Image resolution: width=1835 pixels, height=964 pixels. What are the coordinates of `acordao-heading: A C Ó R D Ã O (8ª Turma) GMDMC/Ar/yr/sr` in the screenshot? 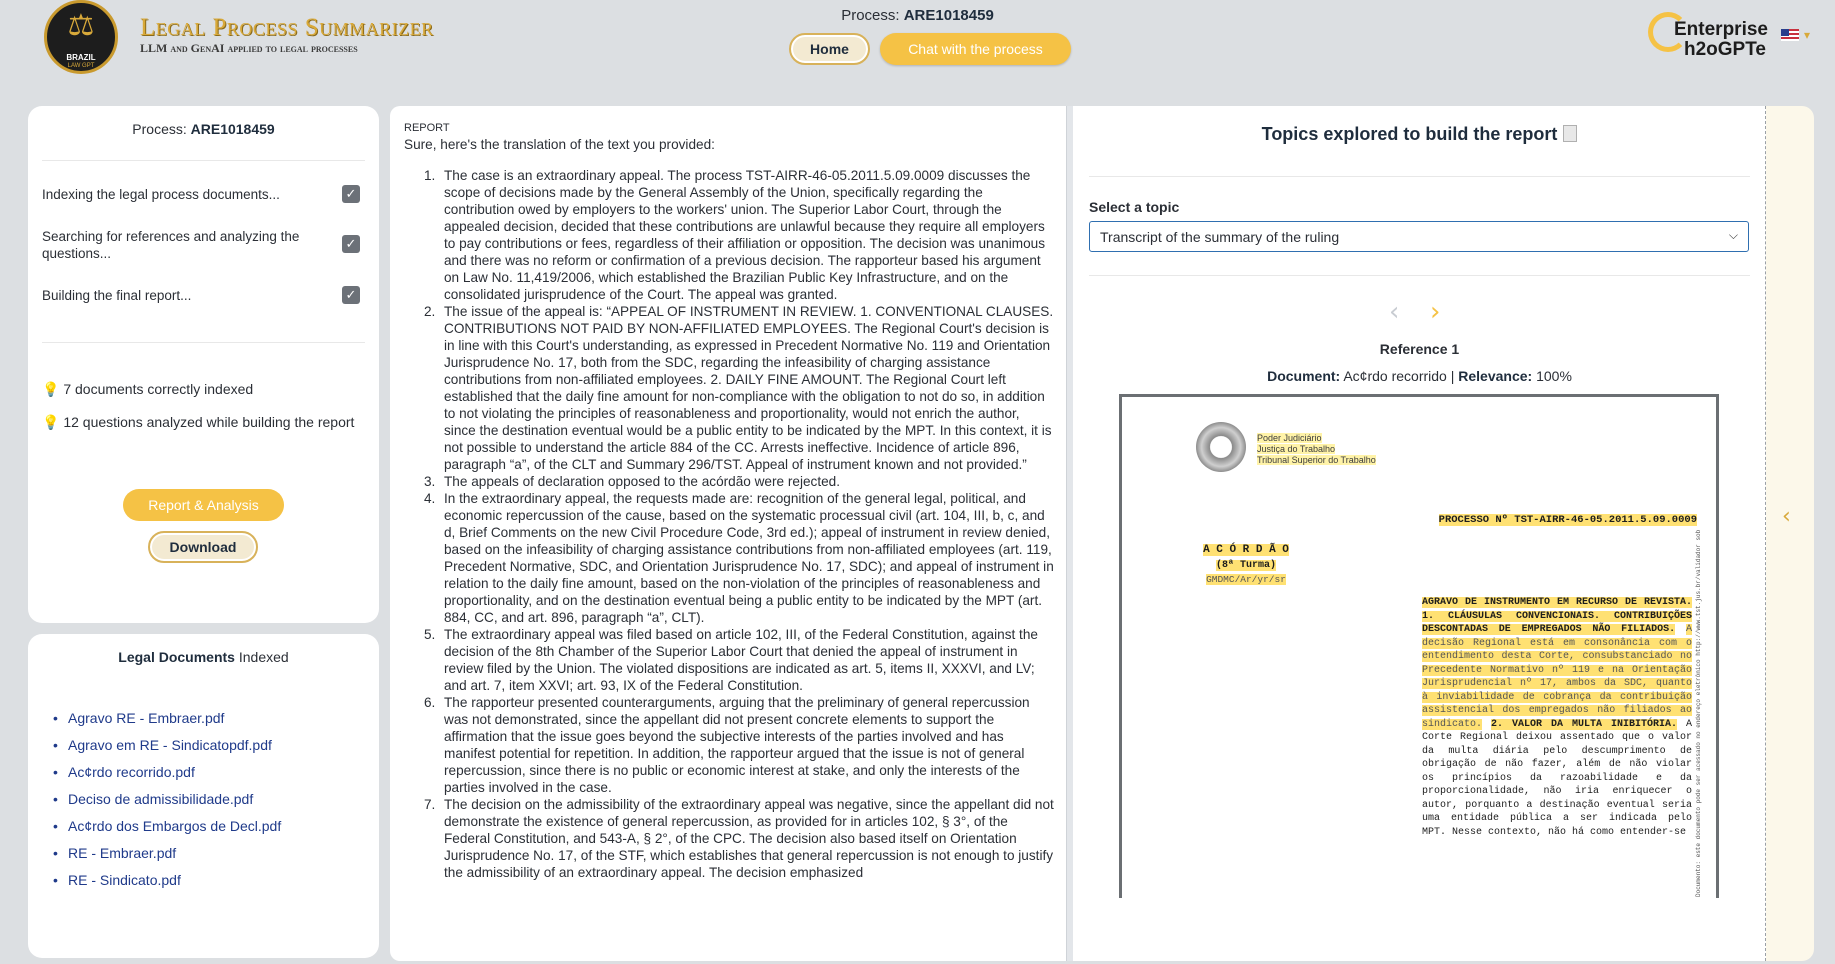 It's located at (1246, 564).